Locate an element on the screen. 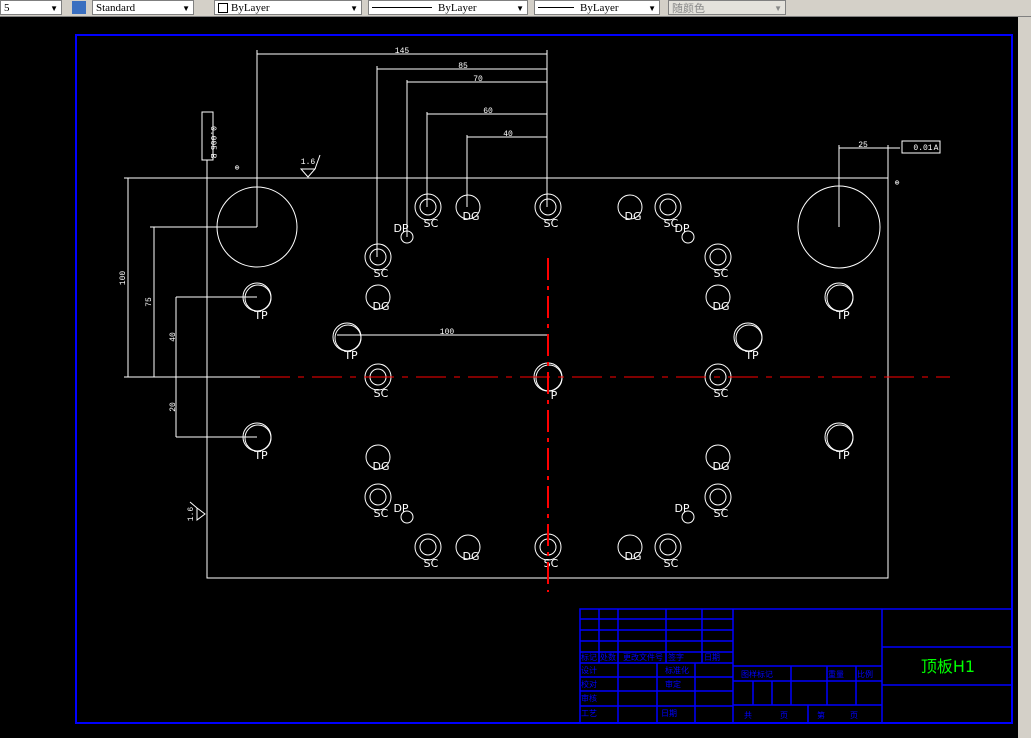 The image size is (1031, 738). perpendicularity-tolerance: 0.005 is located at coordinates (212, 138).